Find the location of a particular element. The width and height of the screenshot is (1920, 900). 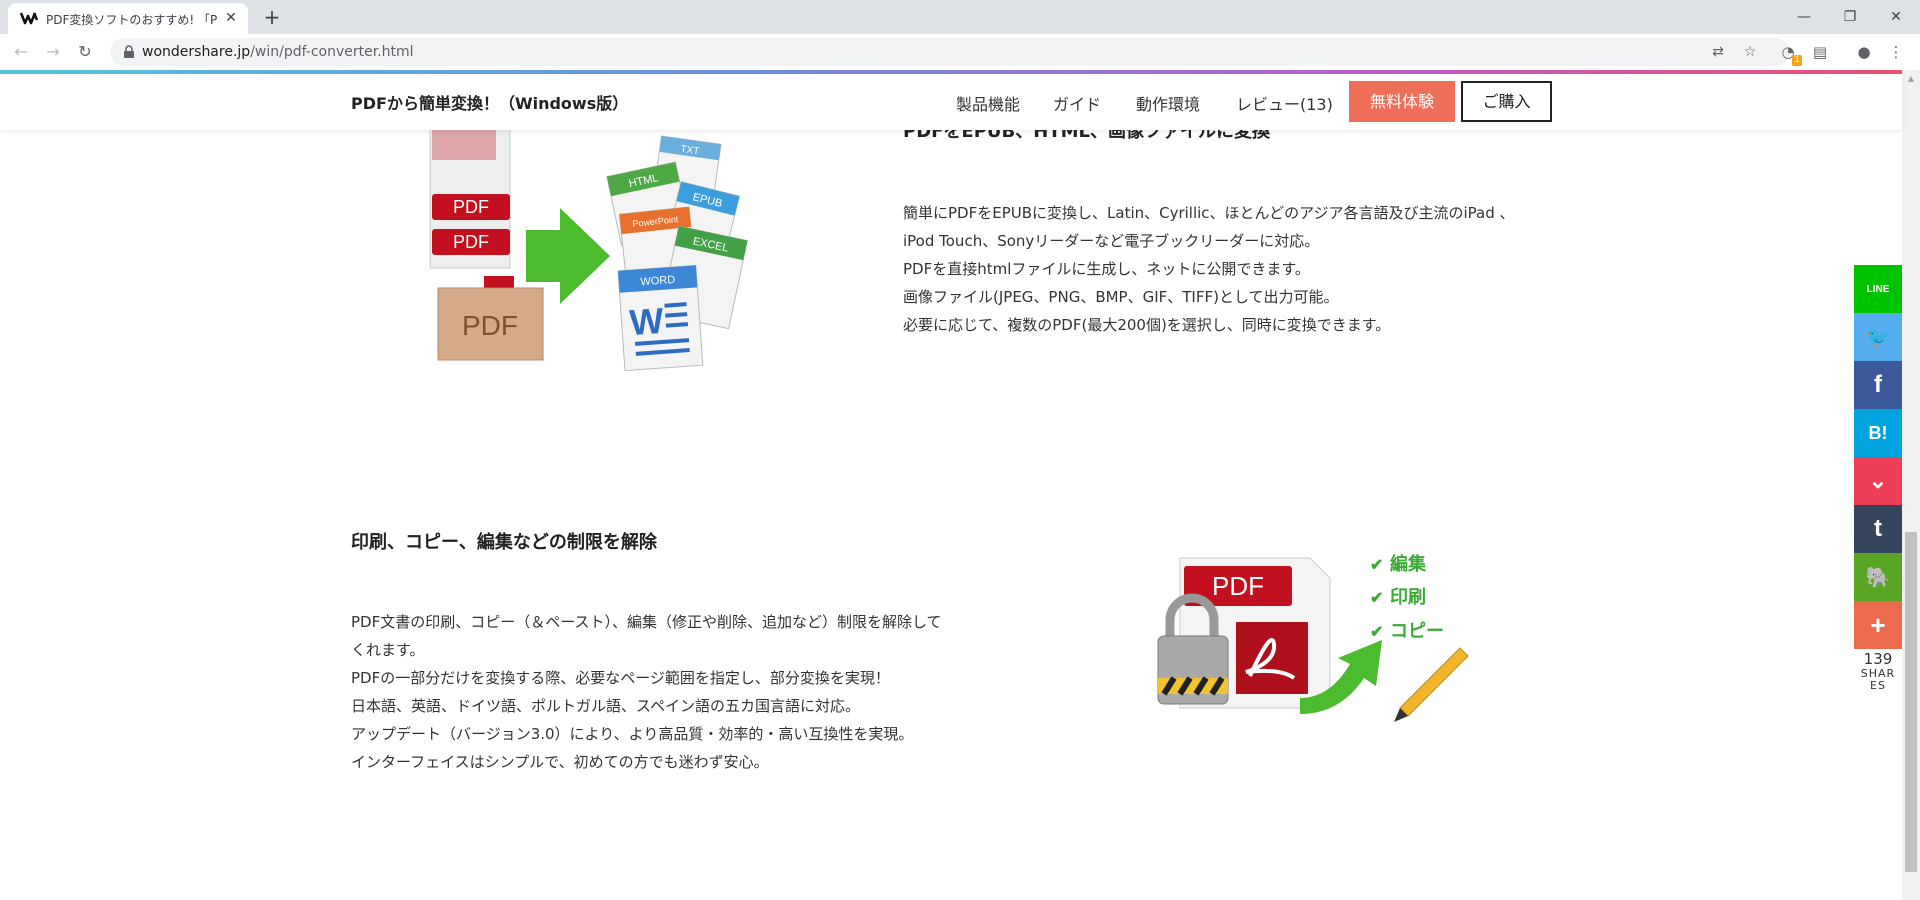

close-window-icon: ✕ is located at coordinates (1896, 17).